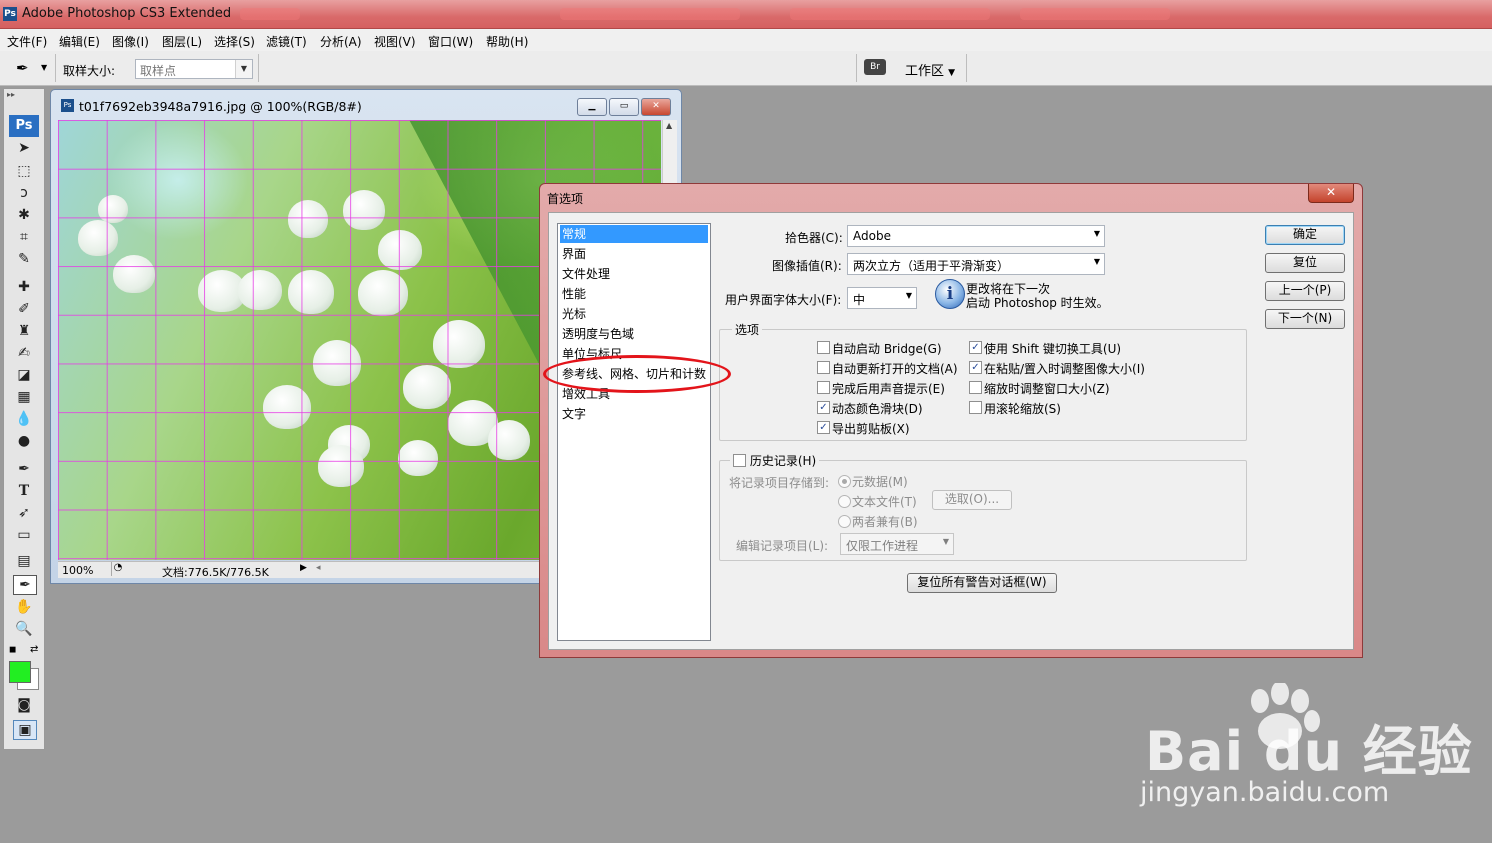 Image resolution: width=1492 pixels, height=843 pixels. What do you see at coordinates (1305, 319) in the screenshot?
I see `next-button: 下一个(N)` at bounding box center [1305, 319].